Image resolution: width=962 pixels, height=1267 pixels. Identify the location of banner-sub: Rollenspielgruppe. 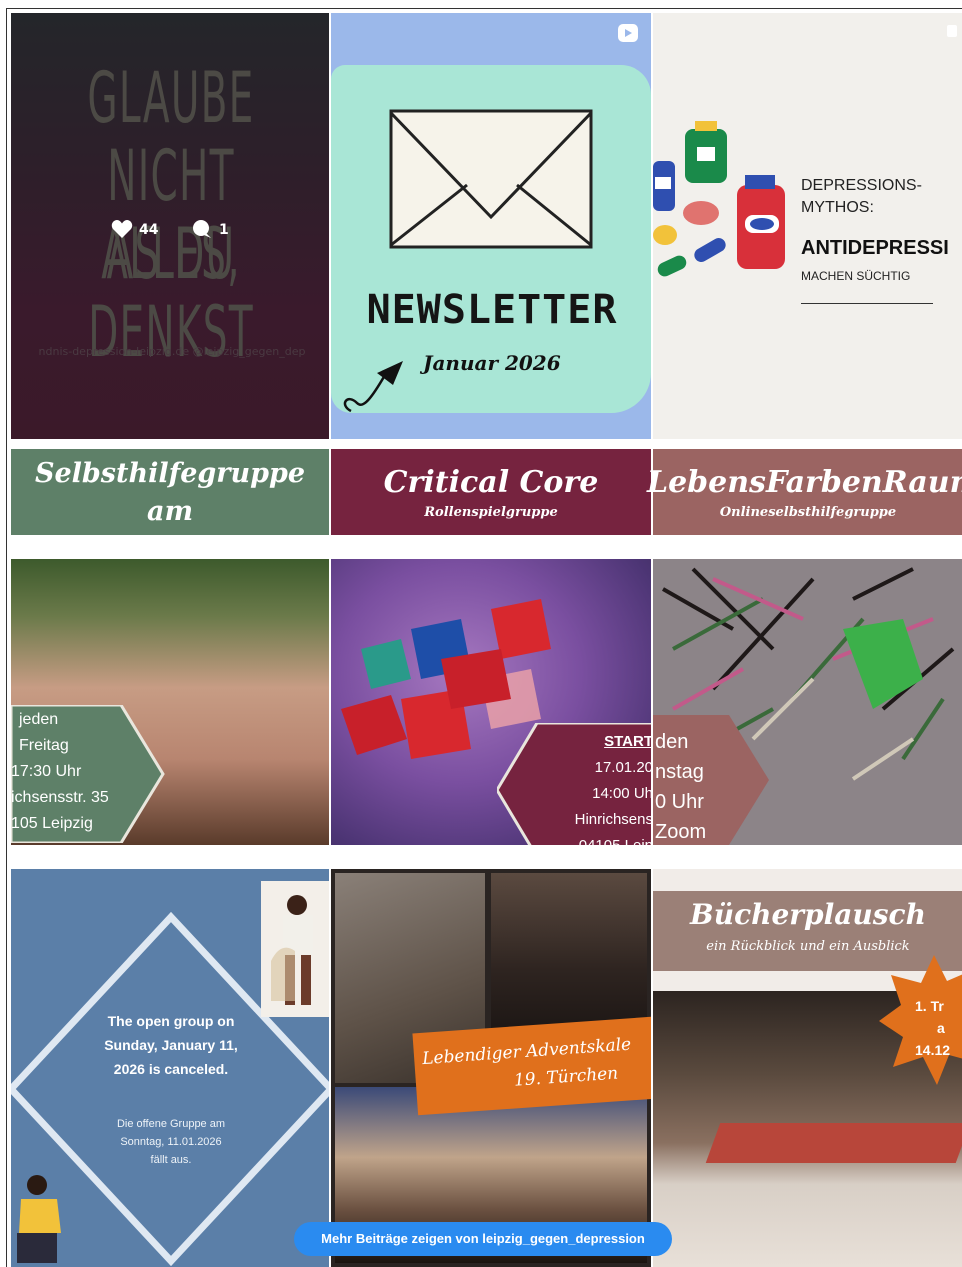
(491, 512).